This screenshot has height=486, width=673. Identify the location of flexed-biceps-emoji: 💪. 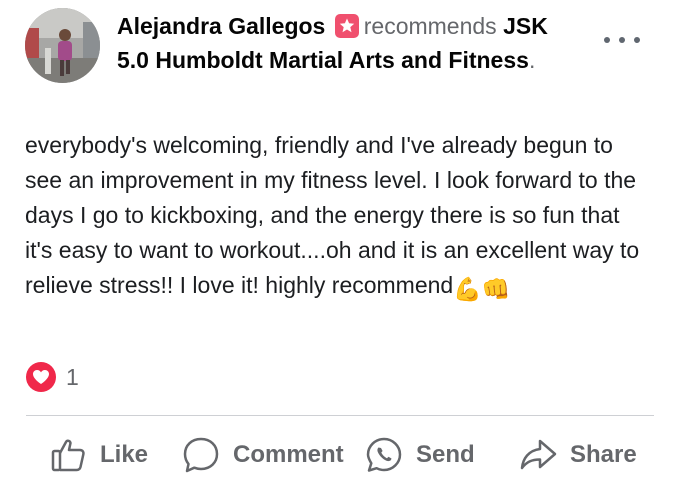
(467, 289).